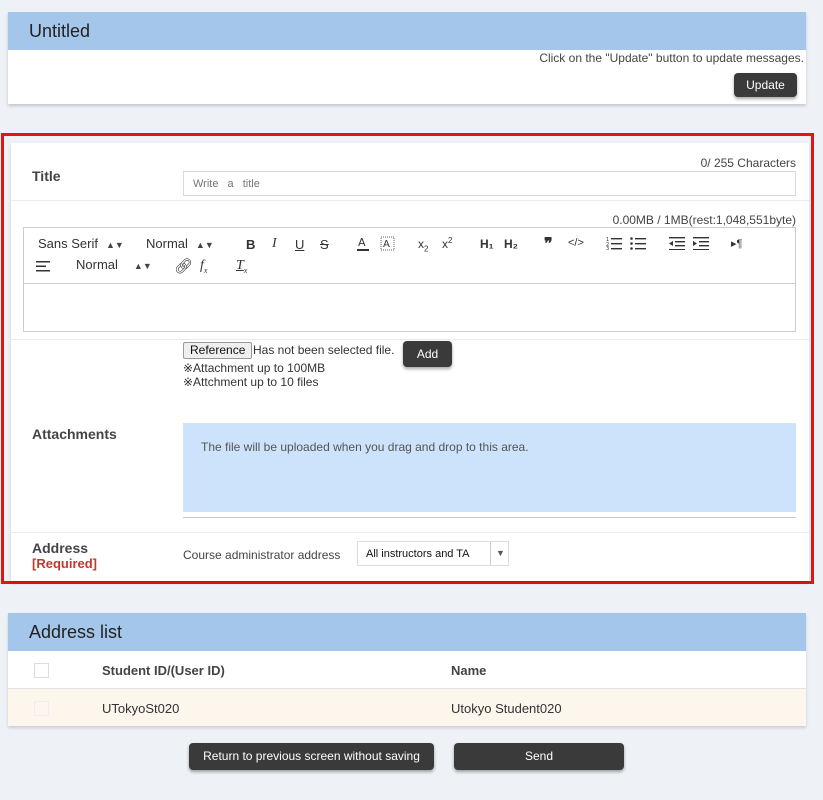 The image size is (823, 800). I want to click on column-header-id: Student ID/(User ID), so click(163, 670).